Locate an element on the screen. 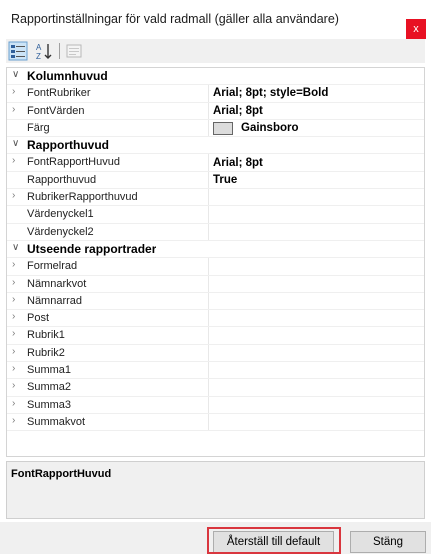  property-value: Arial; 8pt; style=Bold is located at coordinates (316, 93).